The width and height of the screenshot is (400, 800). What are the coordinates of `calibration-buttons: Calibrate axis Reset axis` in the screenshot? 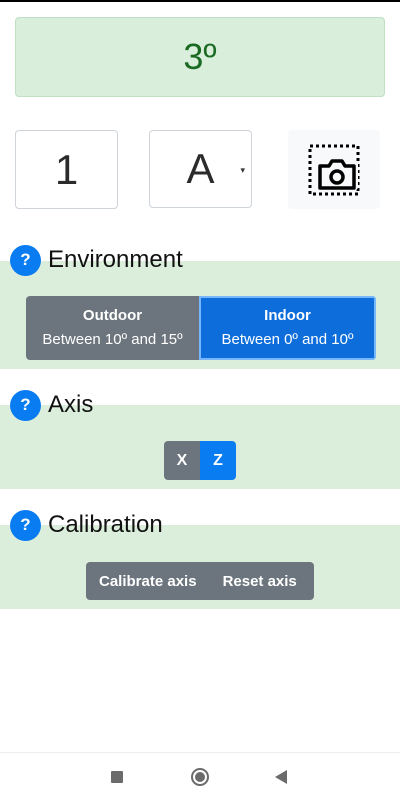 It's located at (200, 581).